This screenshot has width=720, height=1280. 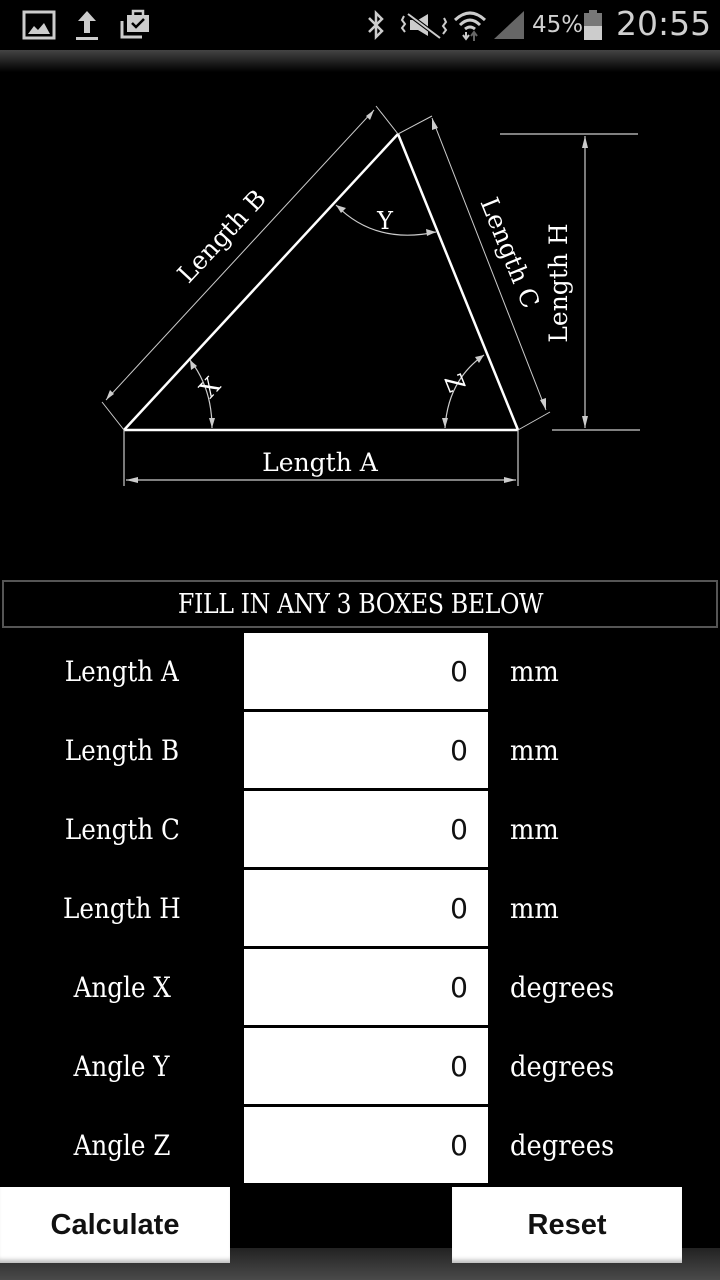 What do you see at coordinates (366, 1145) in the screenshot?
I see `angle-z-input` at bounding box center [366, 1145].